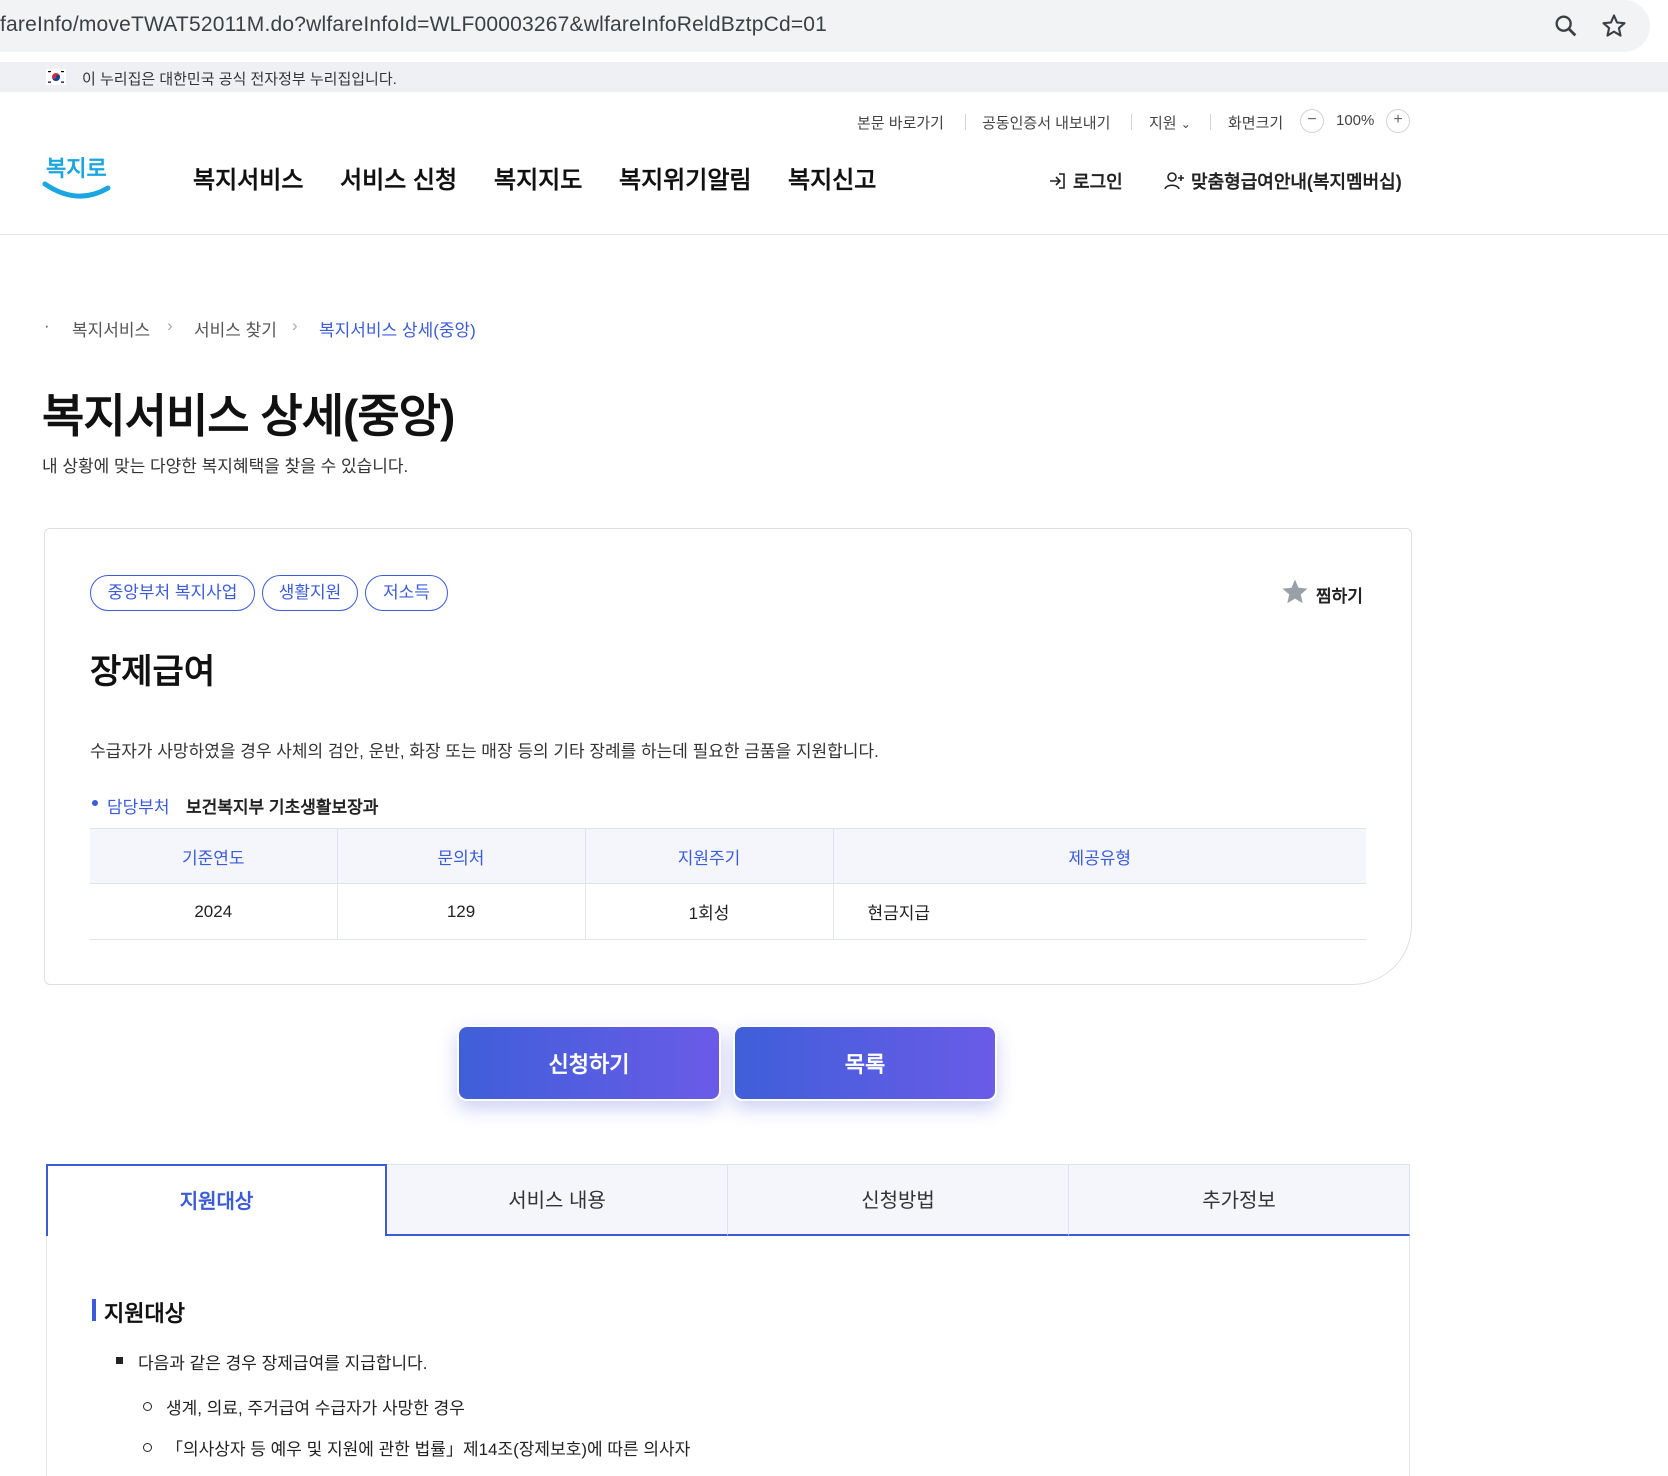  Describe the element at coordinates (1312, 121) in the screenshot. I see `zoom-out-button: −` at that location.